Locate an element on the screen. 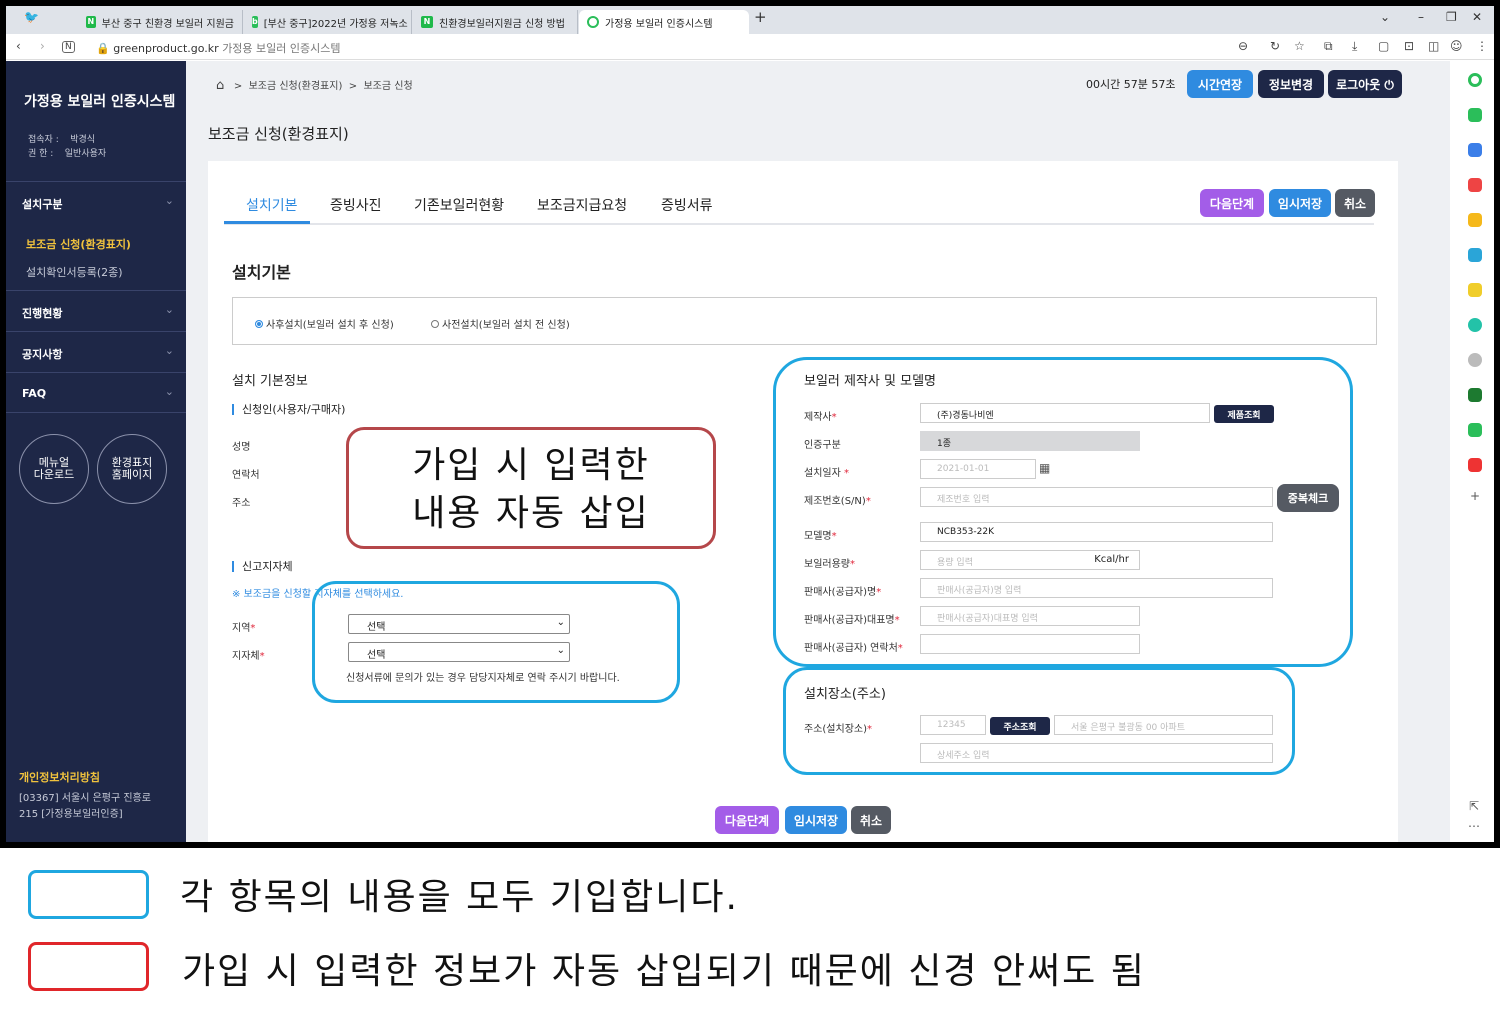 This screenshot has height=1013, width=1500. address-line: 215 [가정용보일러인증] is located at coordinates (71, 814).